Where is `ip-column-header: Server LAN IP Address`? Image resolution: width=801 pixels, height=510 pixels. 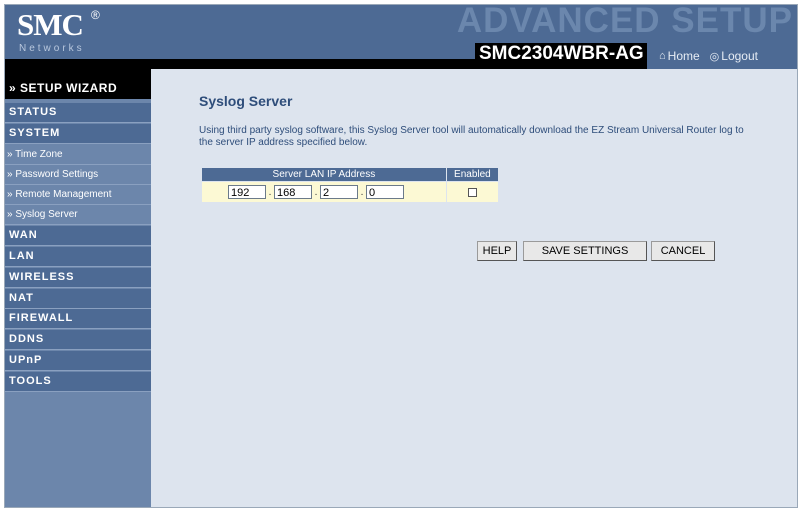 ip-column-header: Server LAN IP Address is located at coordinates (324, 174).